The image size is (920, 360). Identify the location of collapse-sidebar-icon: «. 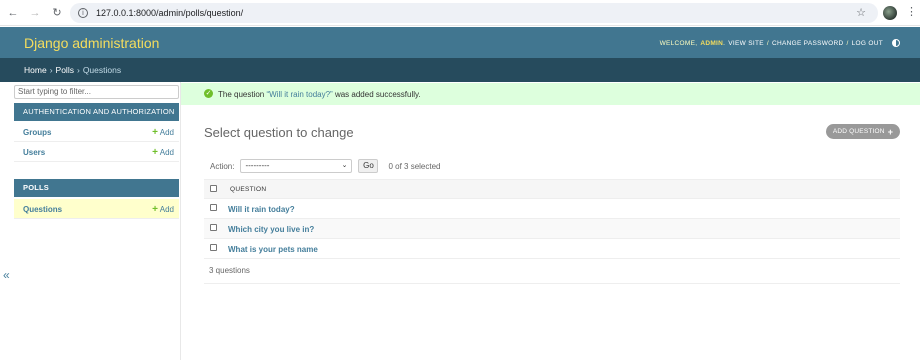
(6, 275).